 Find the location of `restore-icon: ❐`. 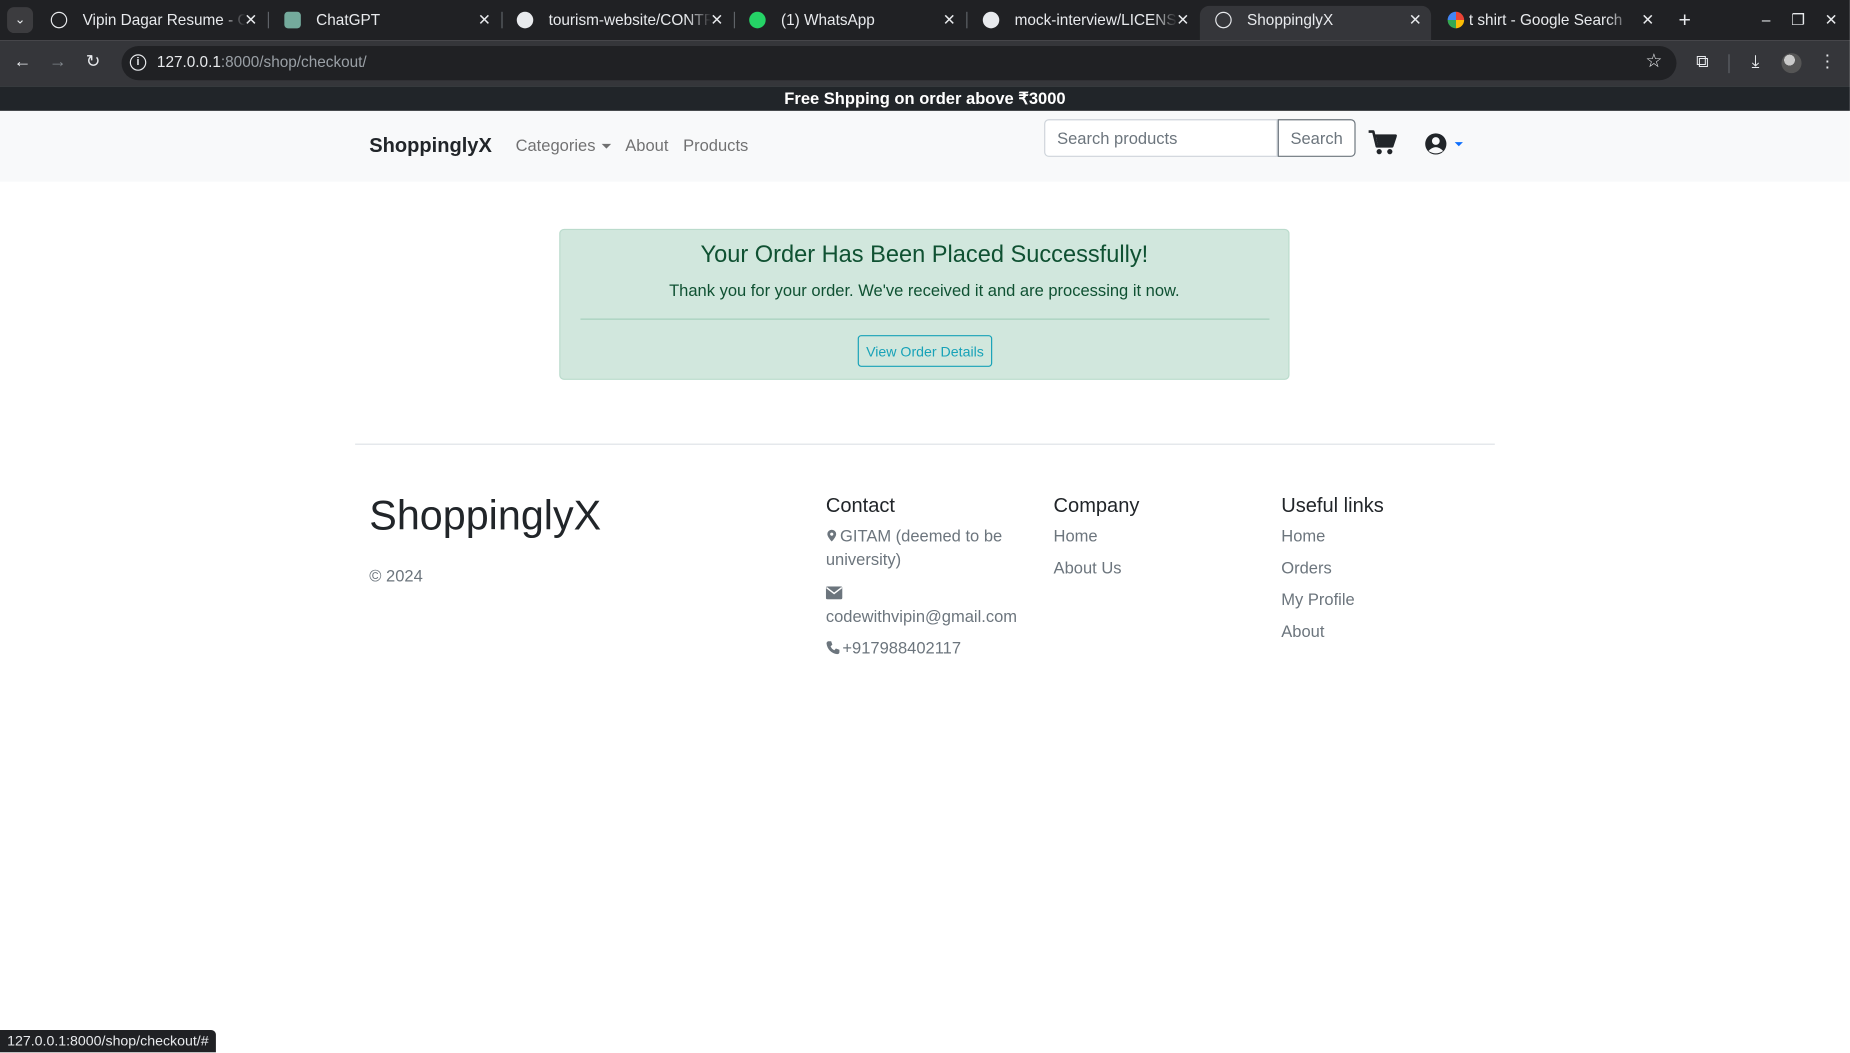

restore-icon: ❐ is located at coordinates (1798, 20).